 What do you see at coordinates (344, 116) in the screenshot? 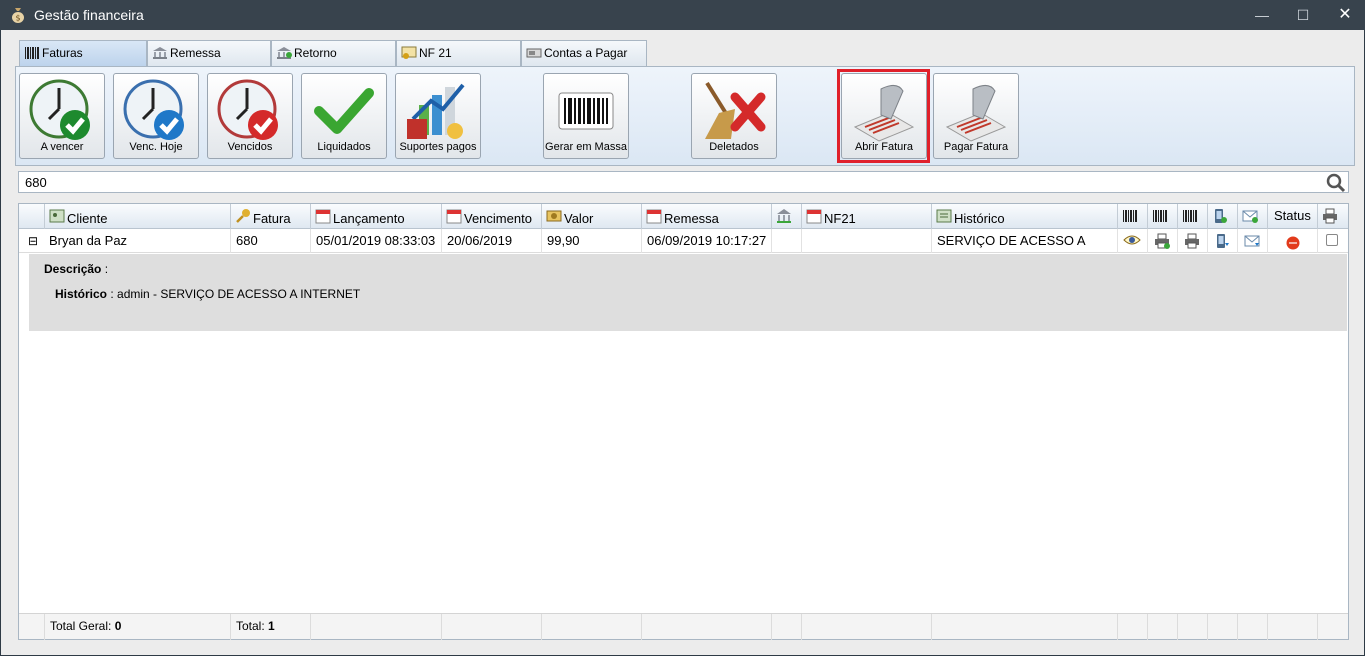
I see `liquidados-button: Liquidados` at bounding box center [344, 116].